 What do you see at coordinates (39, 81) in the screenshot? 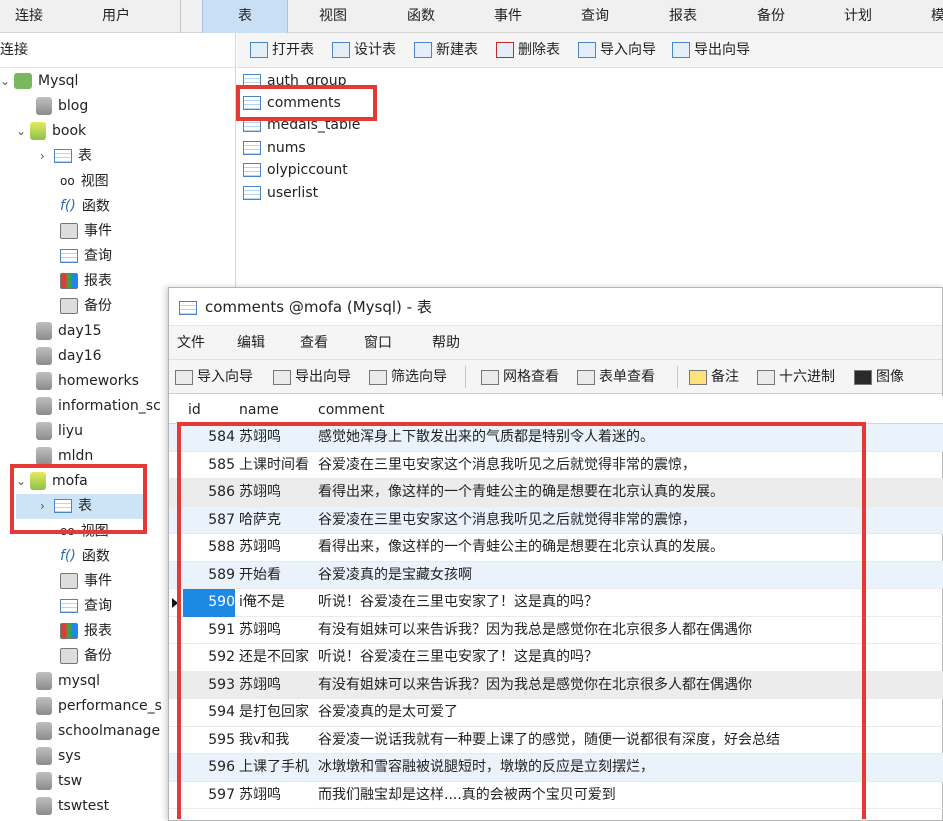
I see `tree-item-mysql-connection: ⌄ Mysql` at bounding box center [39, 81].